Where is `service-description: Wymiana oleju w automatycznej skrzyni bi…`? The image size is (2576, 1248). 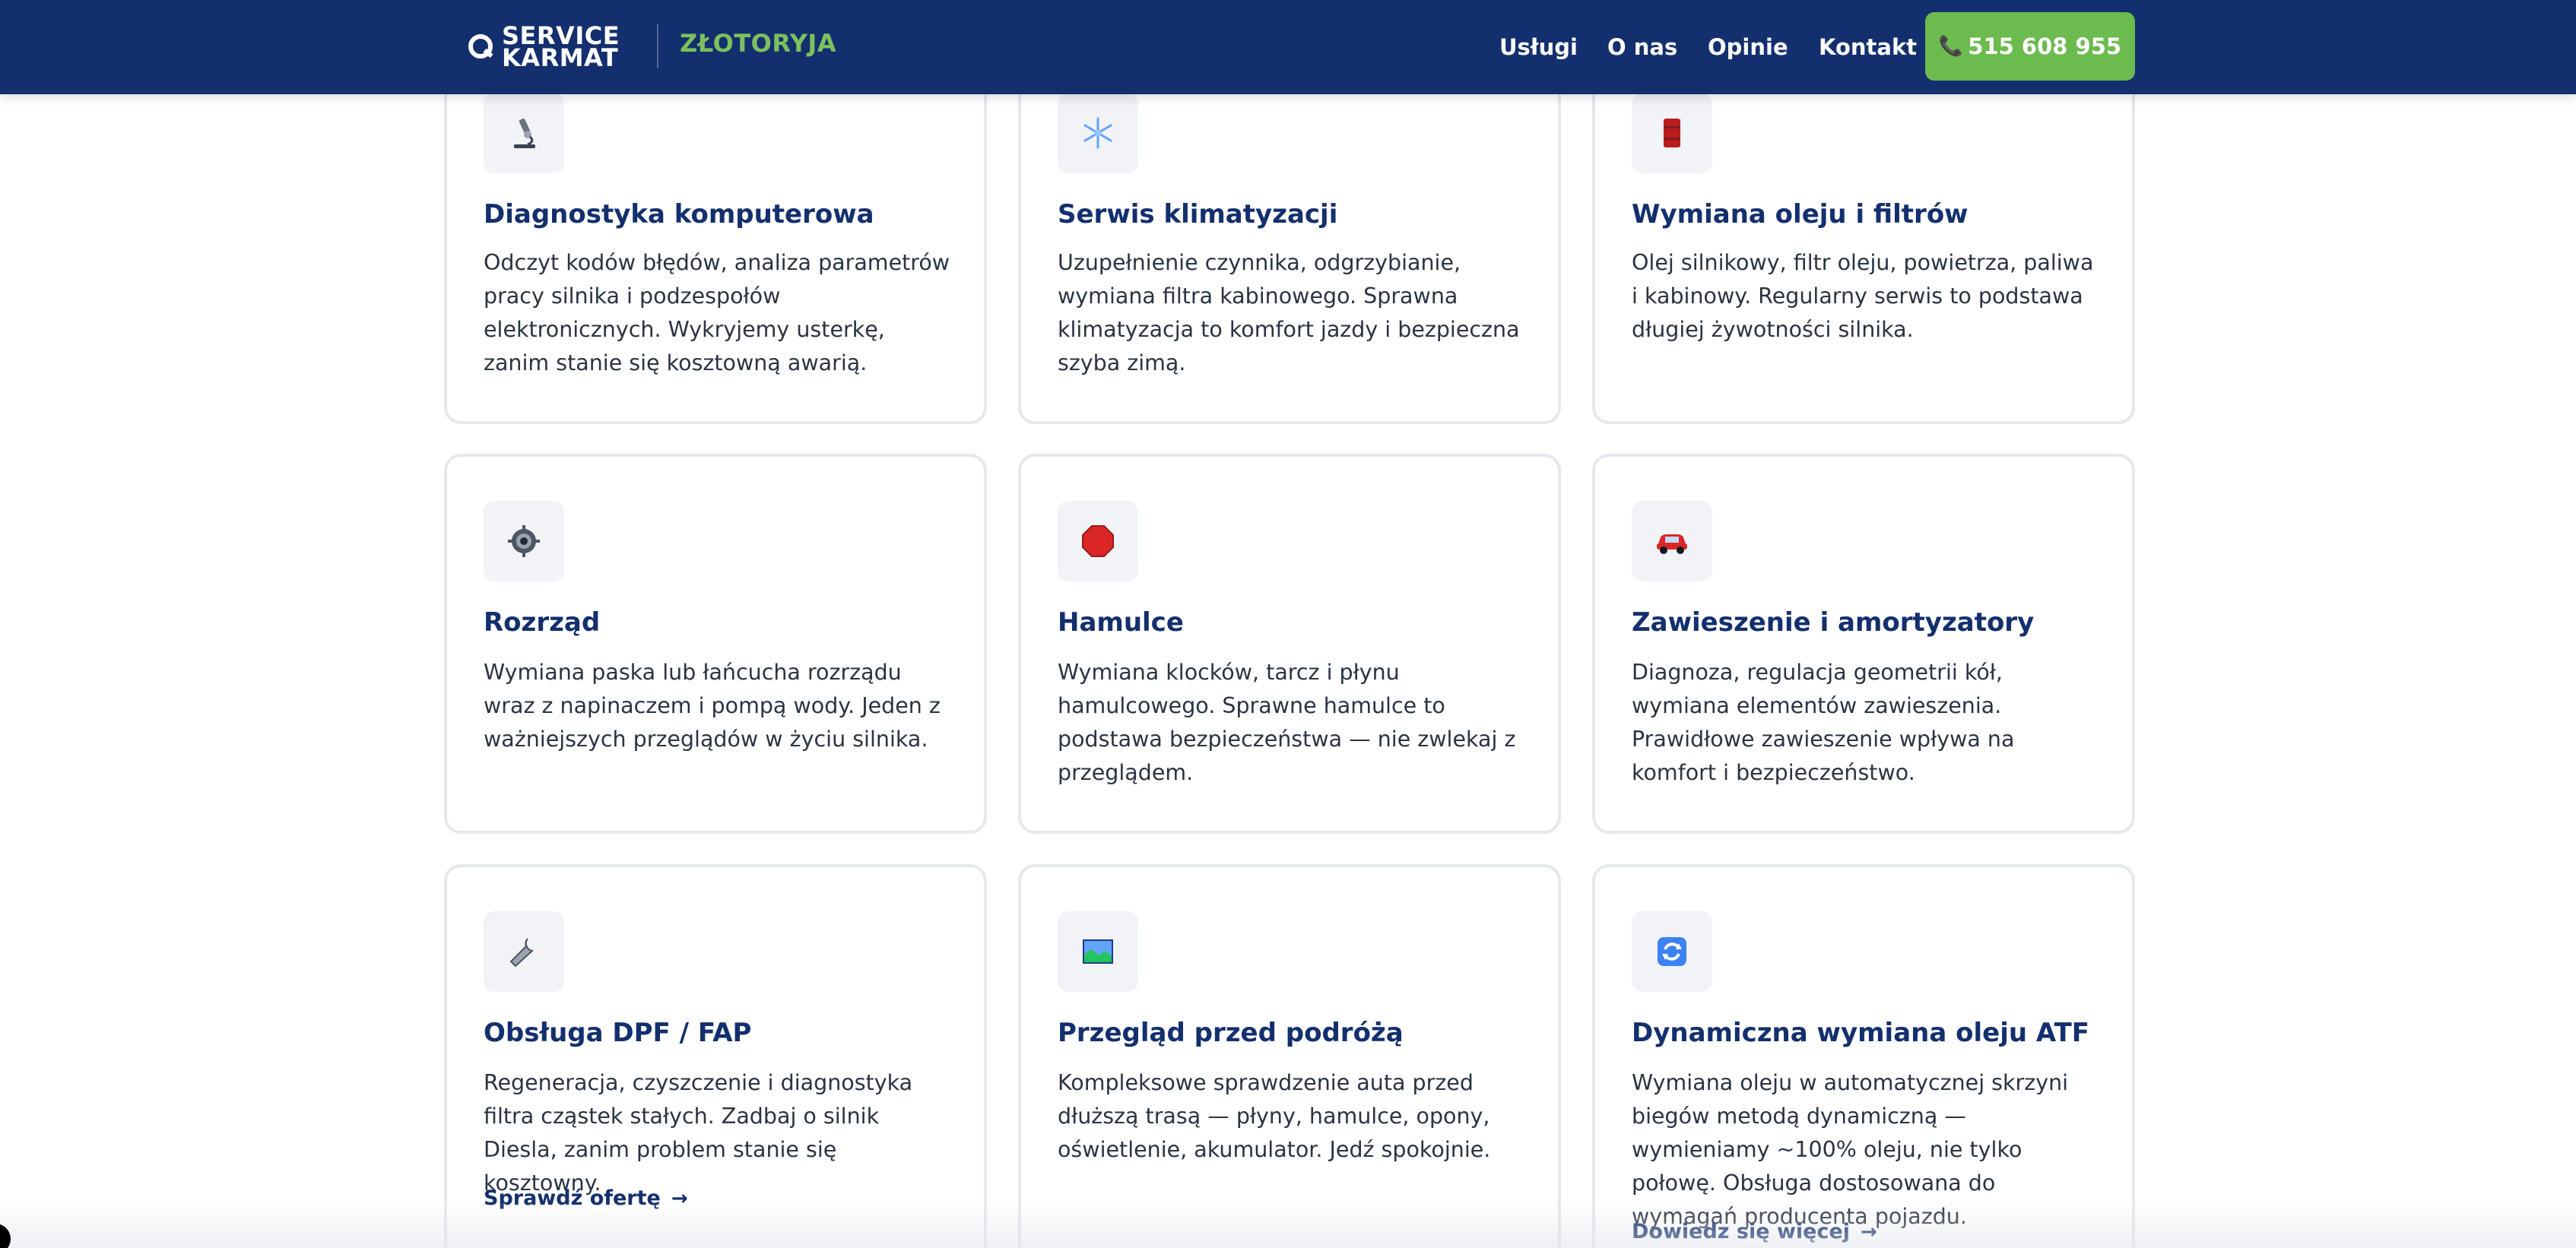
service-description: Wymiana oleju w automatycznej skrzyni bi… is located at coordinates (1851, 1149).